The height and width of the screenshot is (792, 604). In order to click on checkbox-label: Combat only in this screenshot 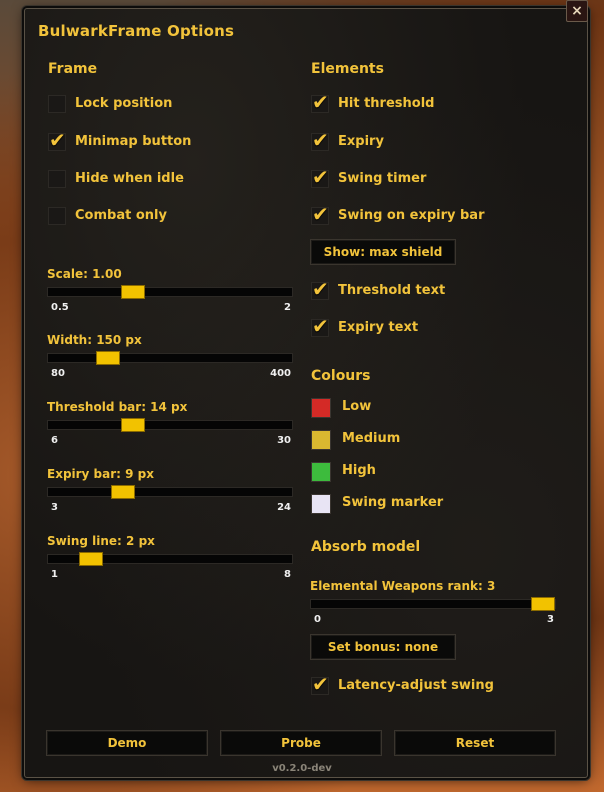, I will do `click(121, 215)`.